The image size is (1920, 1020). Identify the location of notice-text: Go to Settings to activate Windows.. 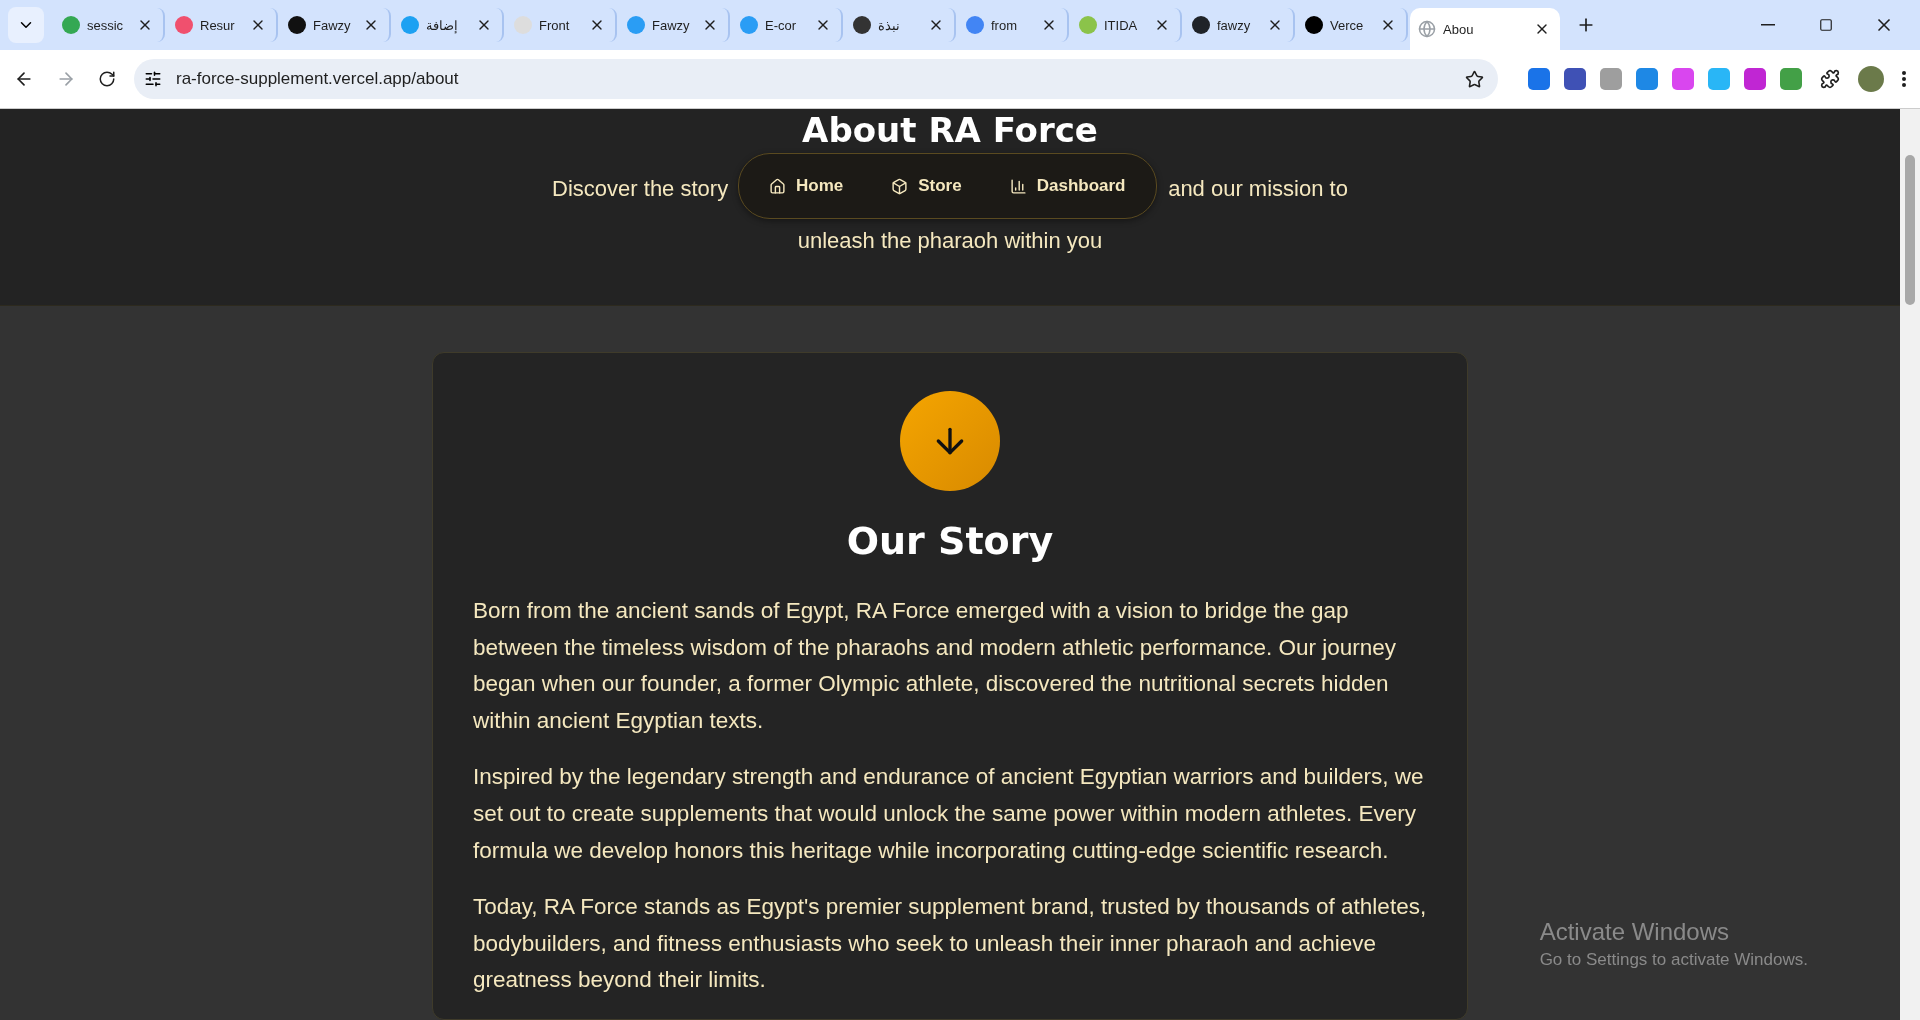
(1673, 960).